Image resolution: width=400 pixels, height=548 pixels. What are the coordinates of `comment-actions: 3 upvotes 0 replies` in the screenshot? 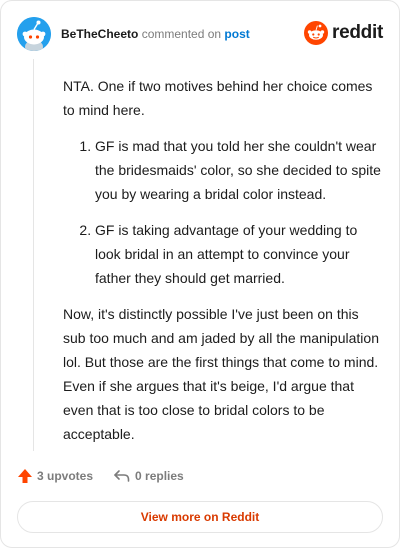 It's located at (100, 476).